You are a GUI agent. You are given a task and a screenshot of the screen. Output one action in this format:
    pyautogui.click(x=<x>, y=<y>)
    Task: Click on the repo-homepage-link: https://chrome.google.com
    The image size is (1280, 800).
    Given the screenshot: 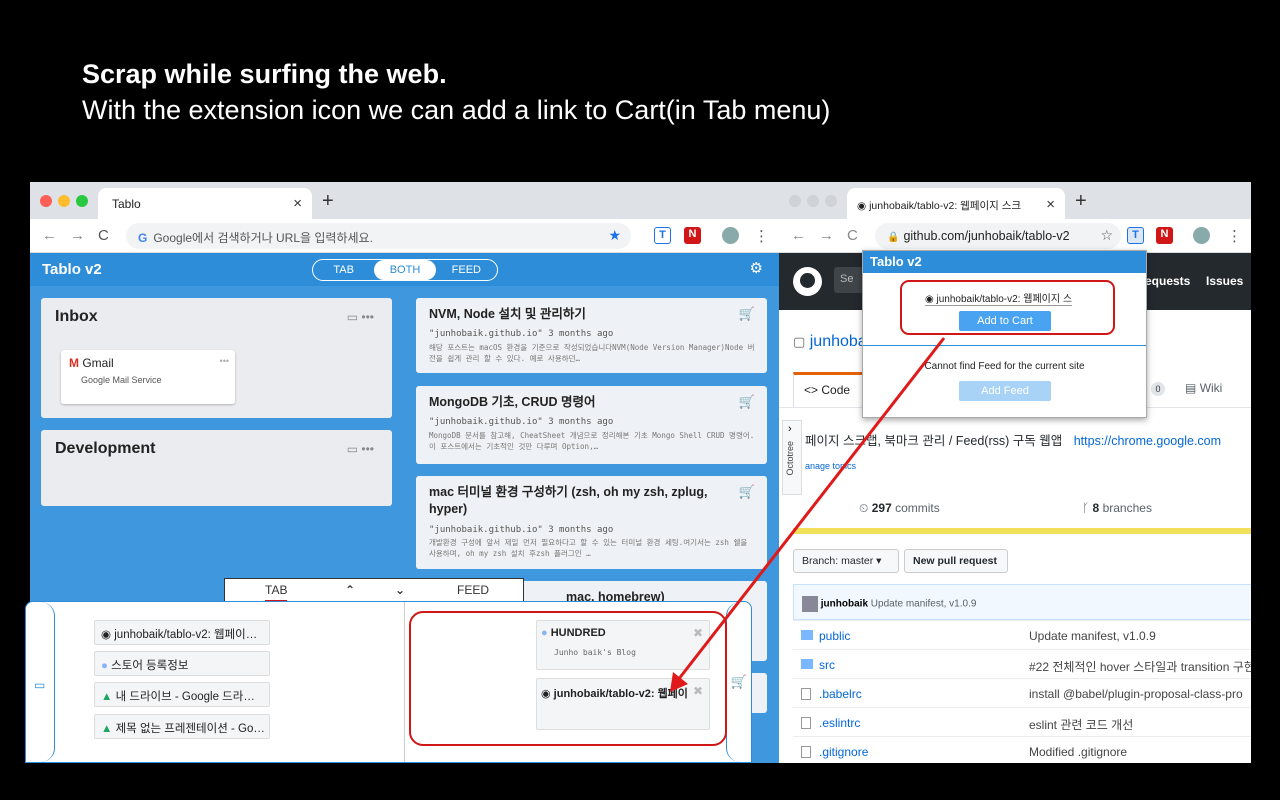 What is the action you would take?
    pyautogui.click(x=1147, y=441)
    